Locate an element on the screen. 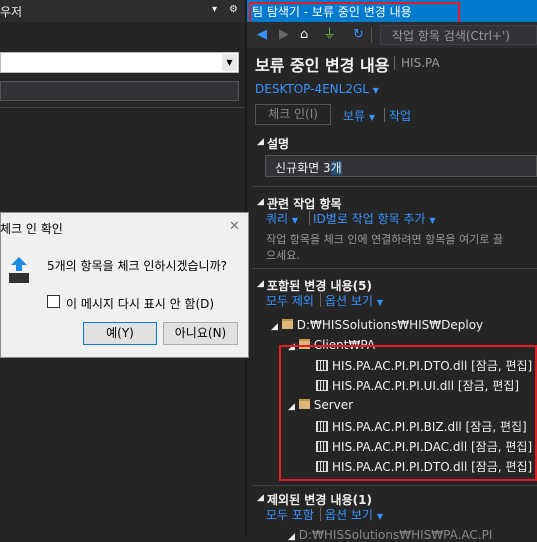 This screenshot has width=537, height=542. page-title: 보류 중인 변경 내용 is located at coordinates (322, 65).